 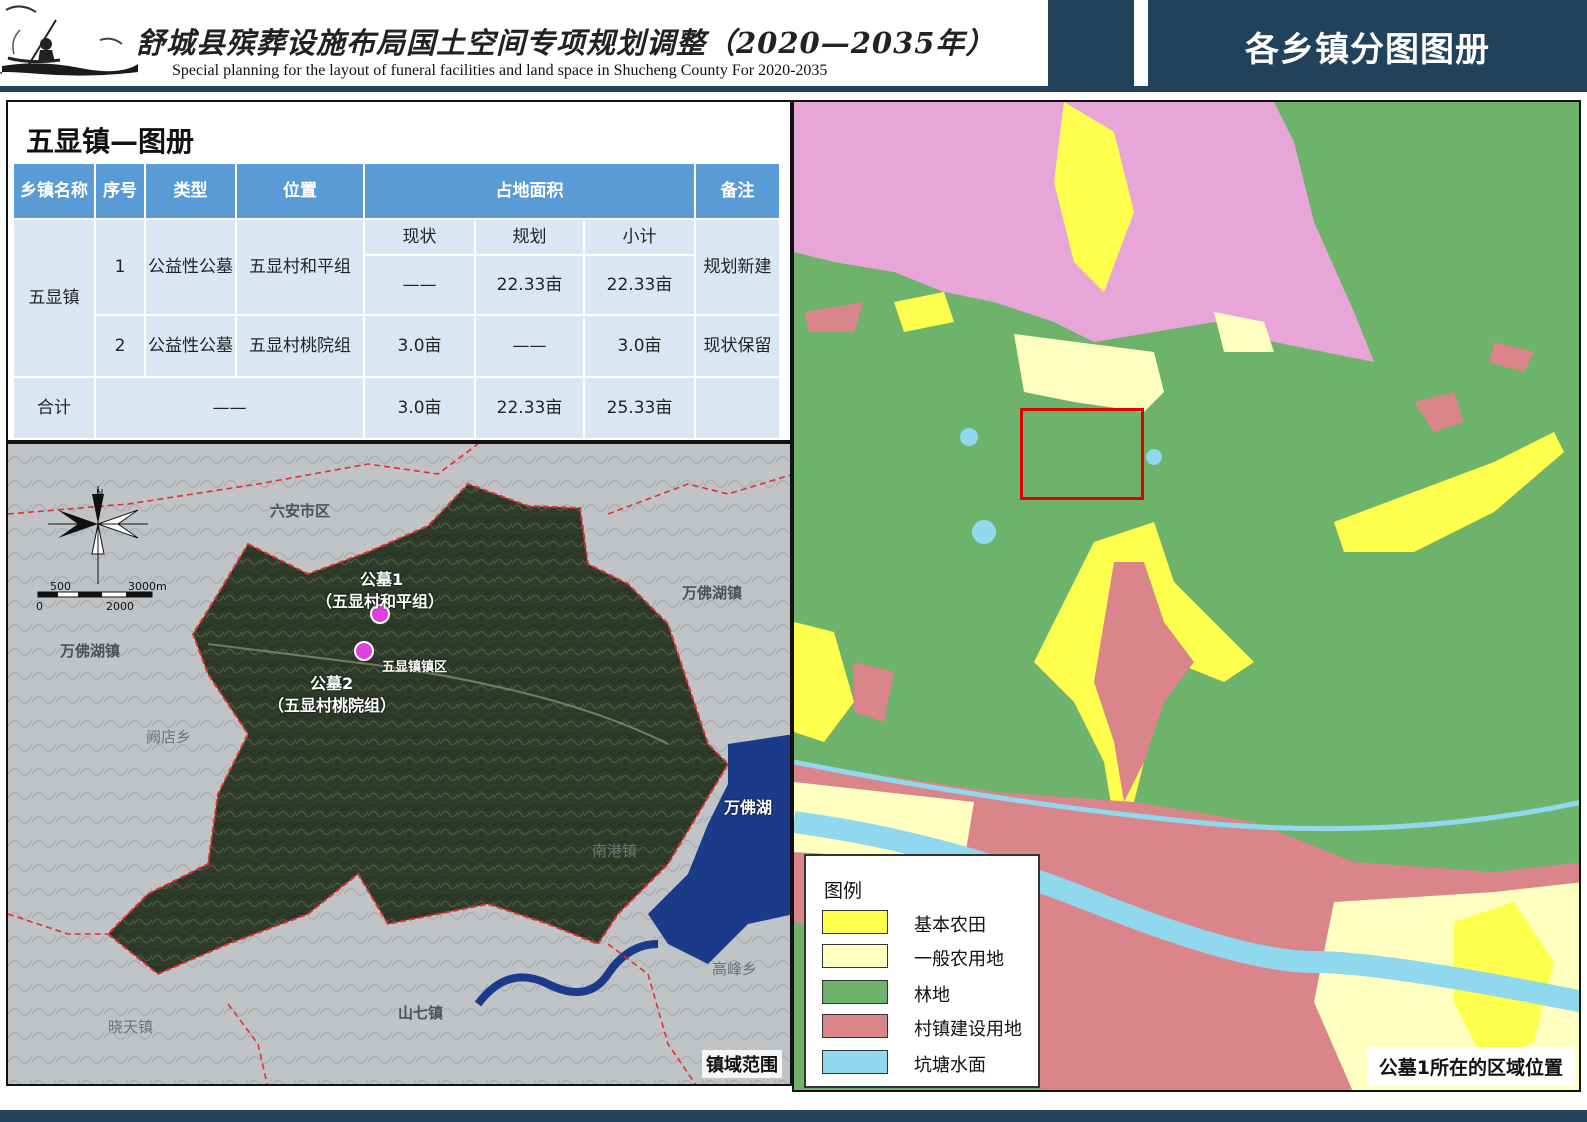 What do you see at coordinates (120, 267) in the screenshot?
I see `table-cell-seq: 1` at bounding box center [120, 267].